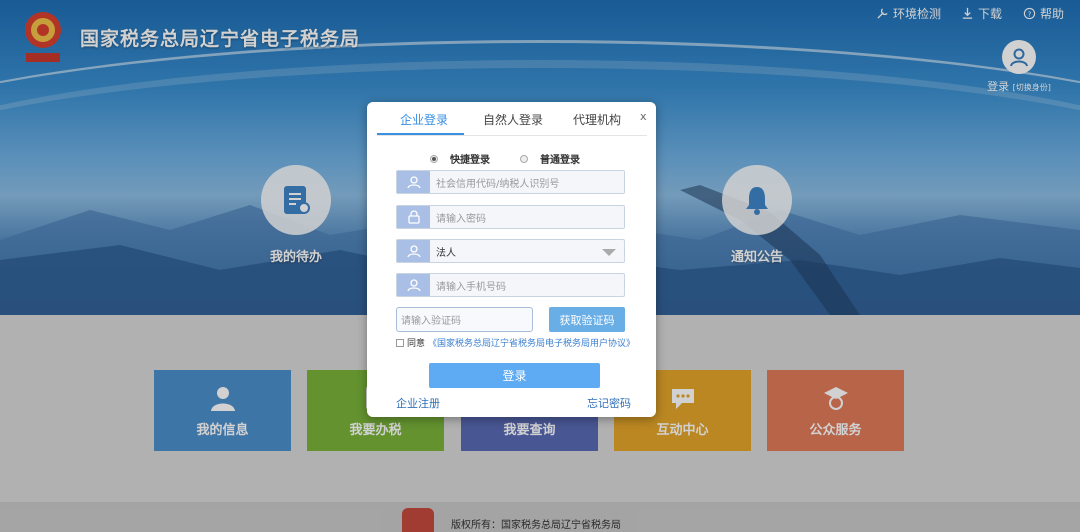 This screenshot has height=532, width=1080. Describe the element at coordinates (597, 119) in the screenshot. I see `tab-agency-login: 代理机构` at that location.